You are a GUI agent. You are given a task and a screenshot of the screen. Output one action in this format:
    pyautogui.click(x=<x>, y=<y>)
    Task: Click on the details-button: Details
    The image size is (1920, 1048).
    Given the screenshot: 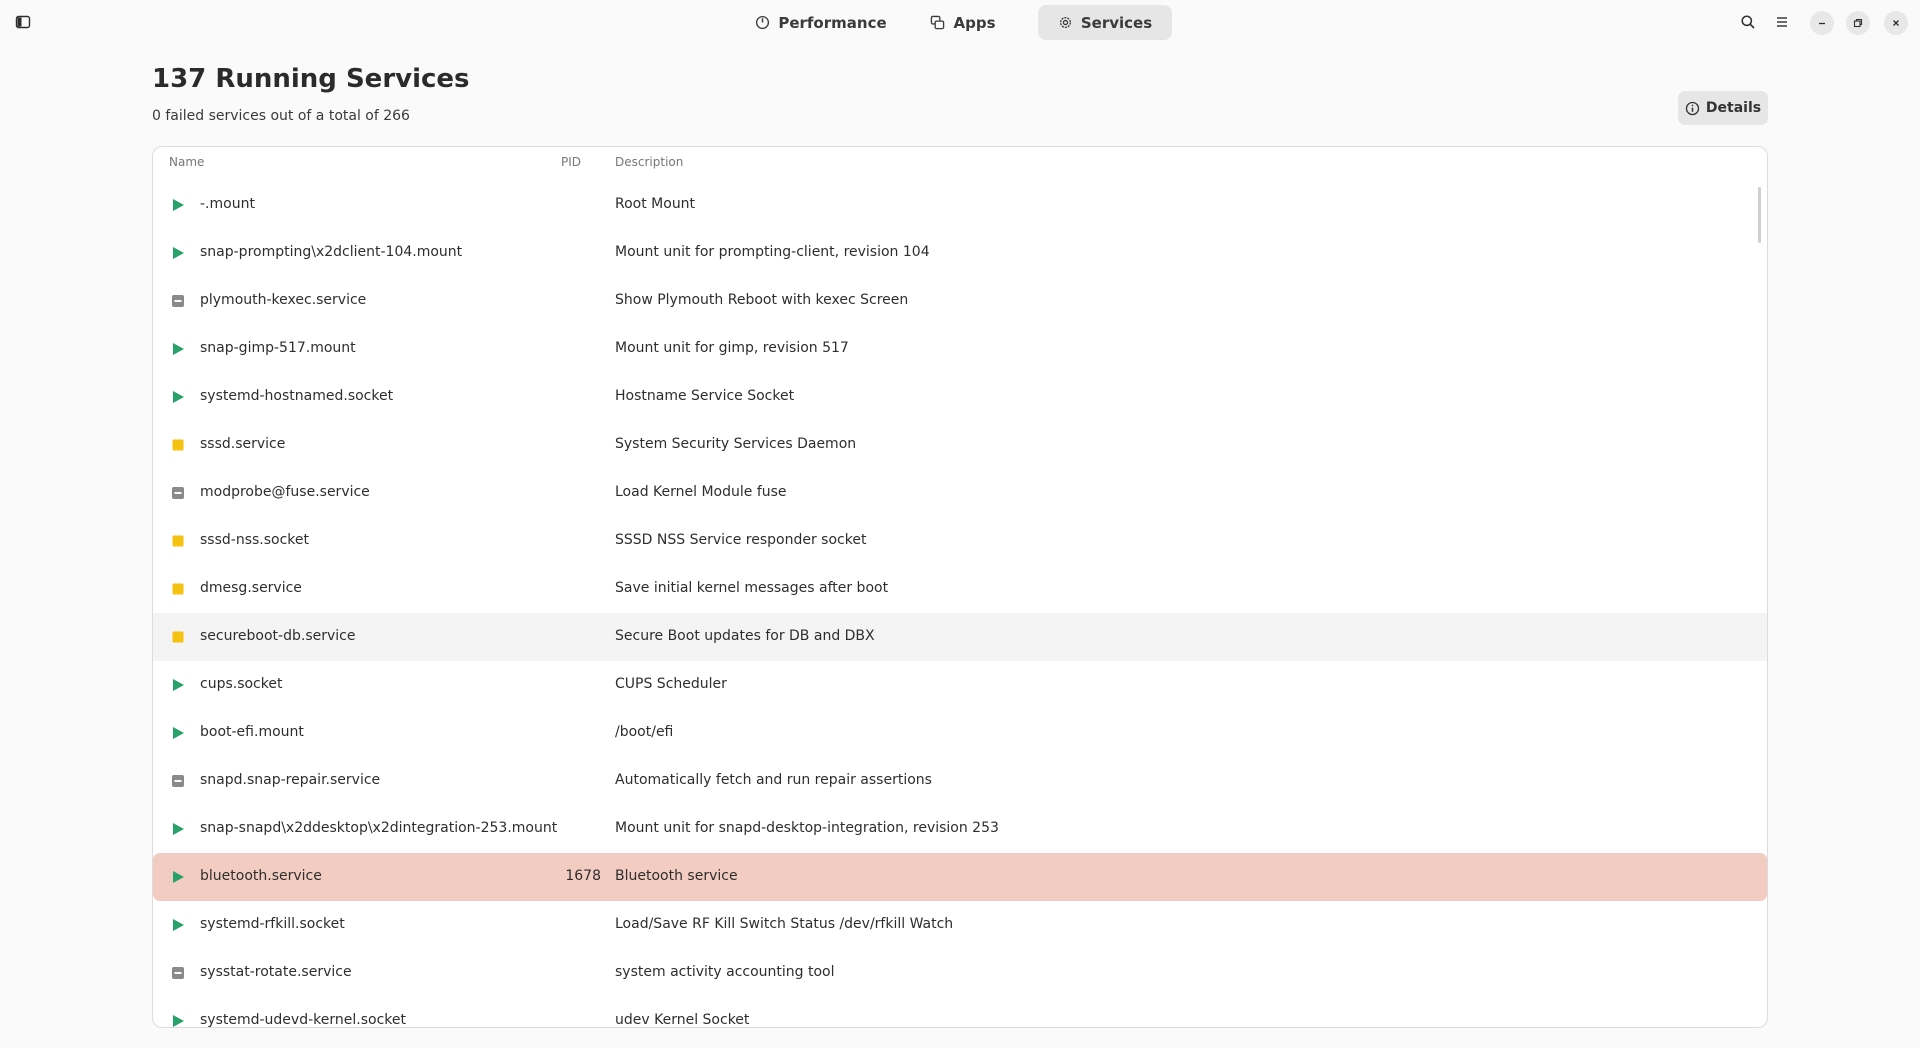 What is the action you would take?
    pyautogui.click(x=1723, y=108)
    